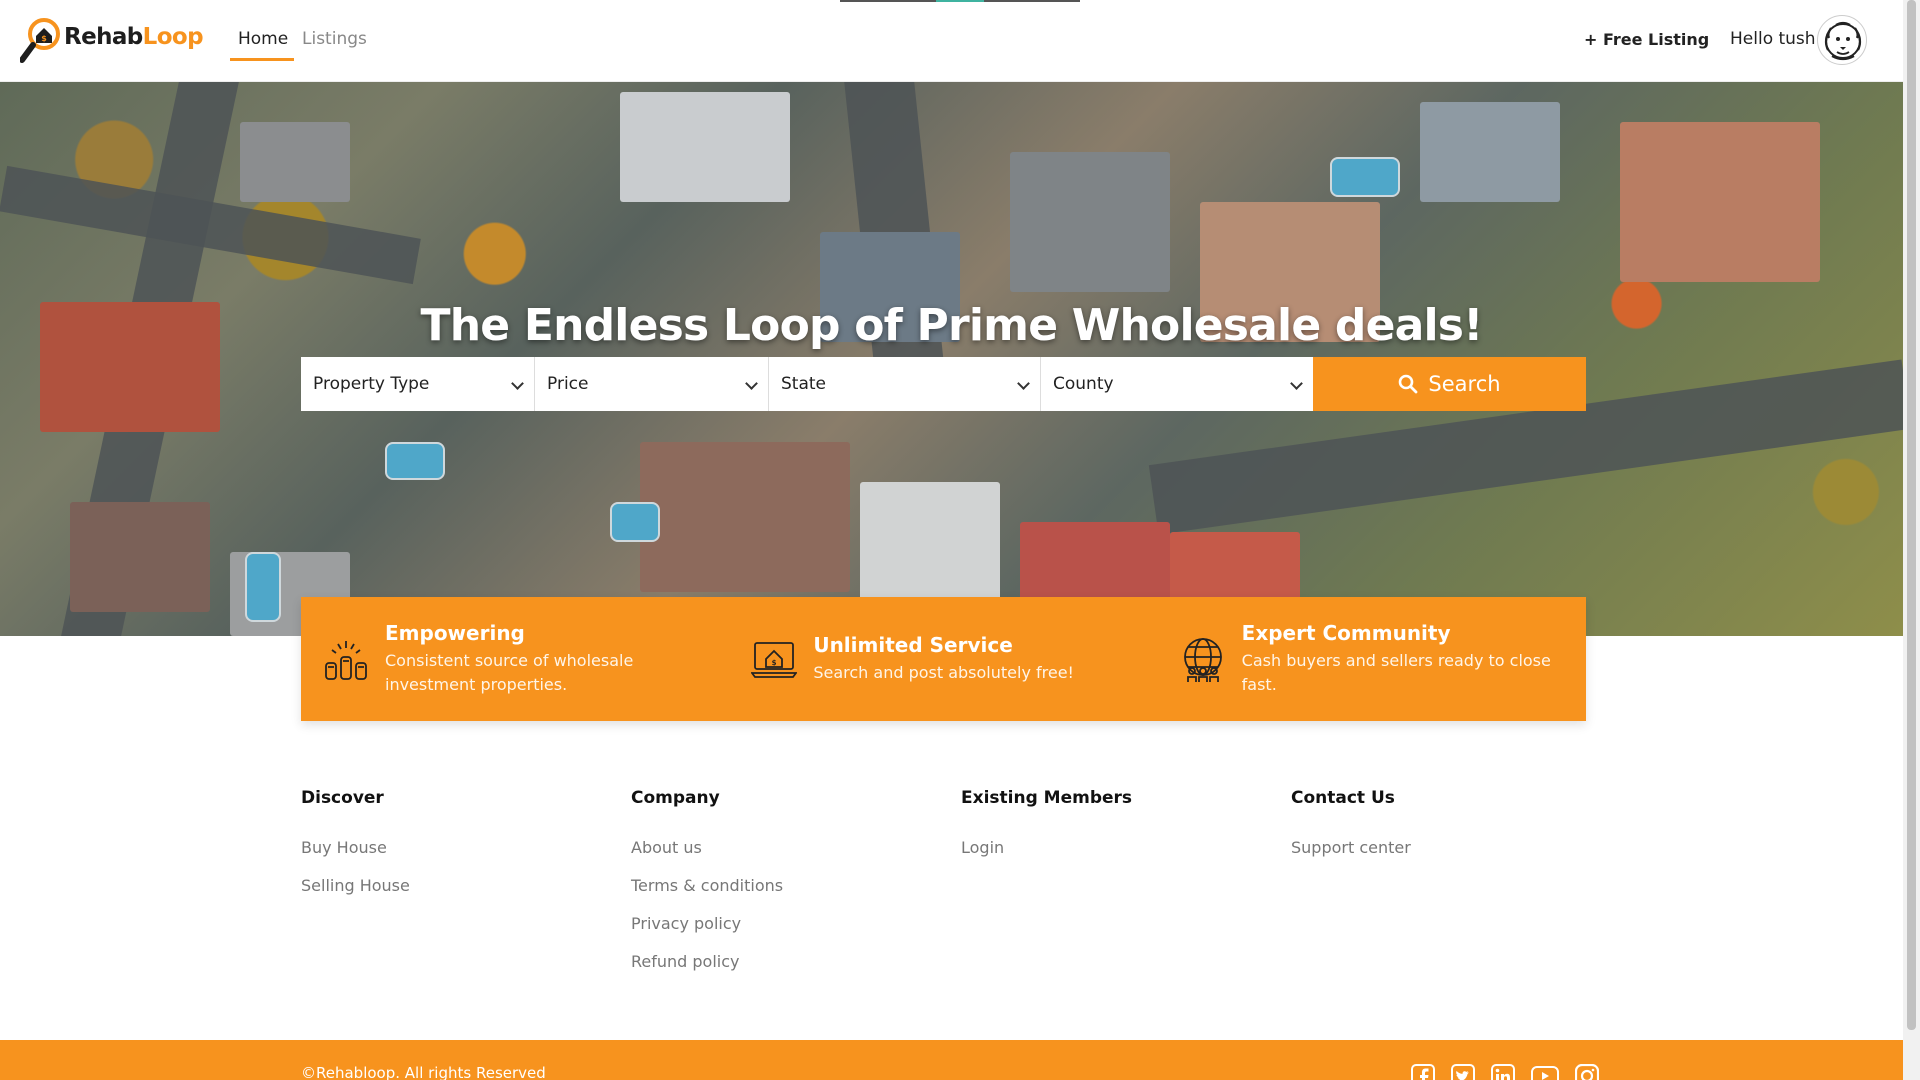 The image size is (1920, 1080). Describe the element at coordinates (707, 885) in the screenshot. I see `footer-link-terms: Terms & conditions` at that location.